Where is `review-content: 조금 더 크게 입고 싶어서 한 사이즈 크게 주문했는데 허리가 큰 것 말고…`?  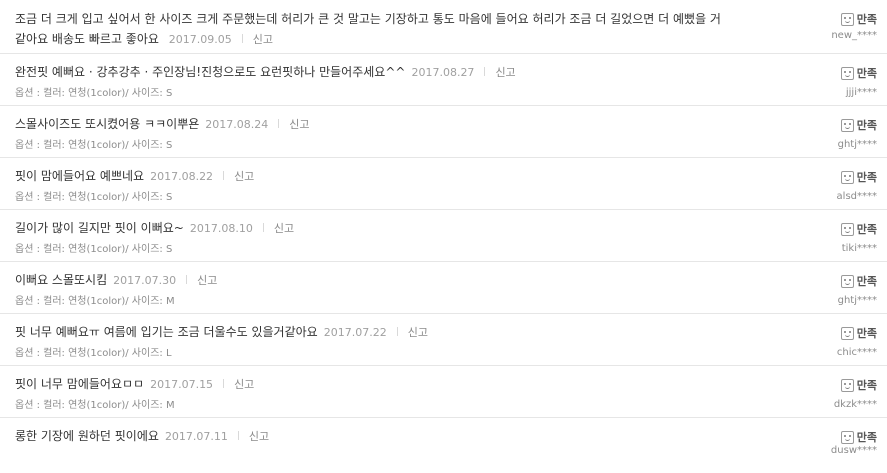
review-content: 조금 더 크게 입고 싶어서 한 사이즈 크게 주문했는데 허리가 큰 것 말고… is located at coordinates (375, 29).